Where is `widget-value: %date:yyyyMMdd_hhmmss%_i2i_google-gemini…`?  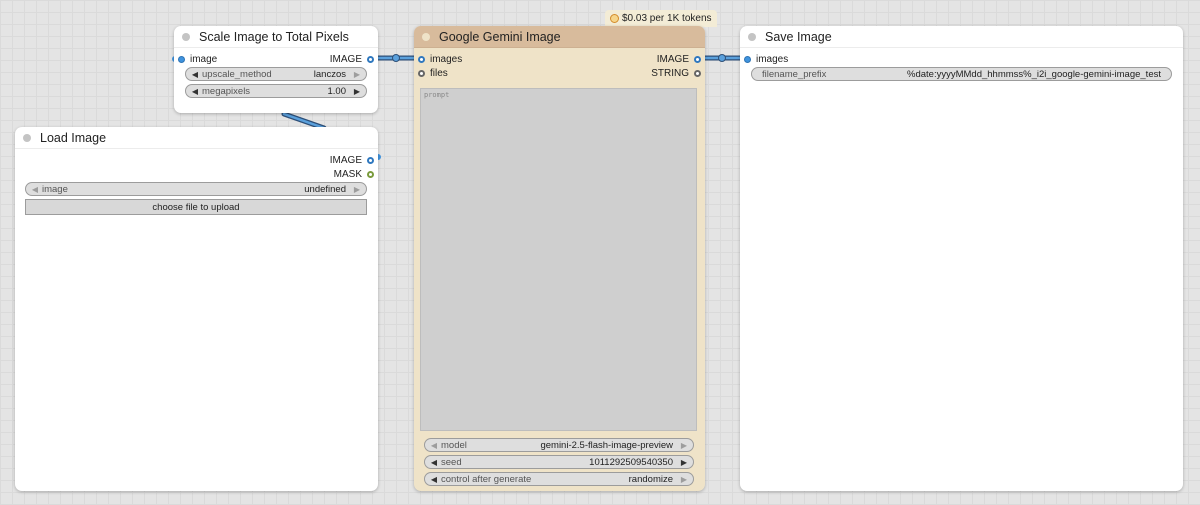
widget-value: %date:yyyyMMdd_hhmmss%_i2i_google-gemini… is located at coordinates (1034, 74).